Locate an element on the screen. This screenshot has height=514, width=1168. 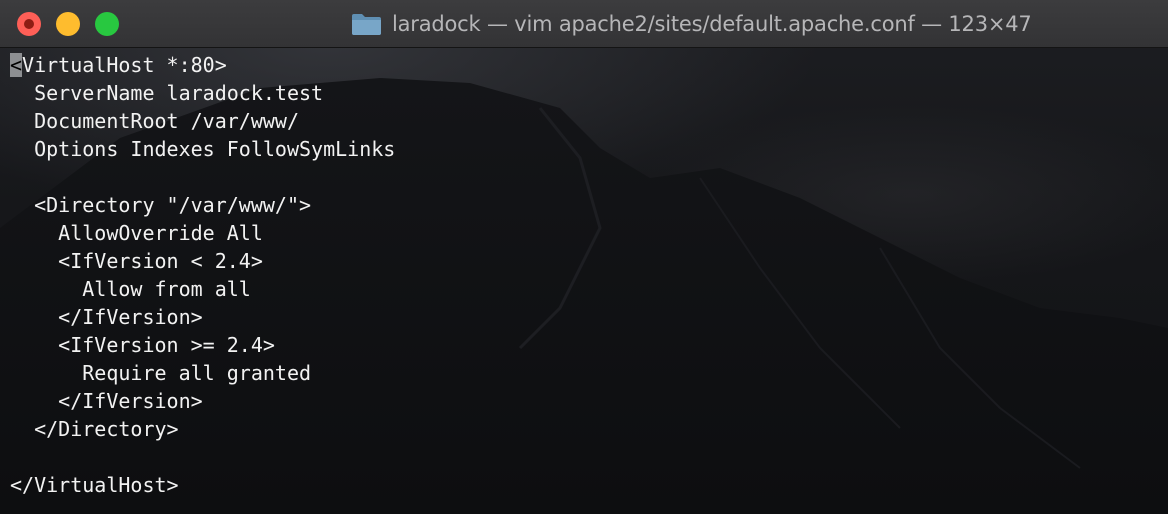
code-line: Allow from all is located at coordinates (130, 289).